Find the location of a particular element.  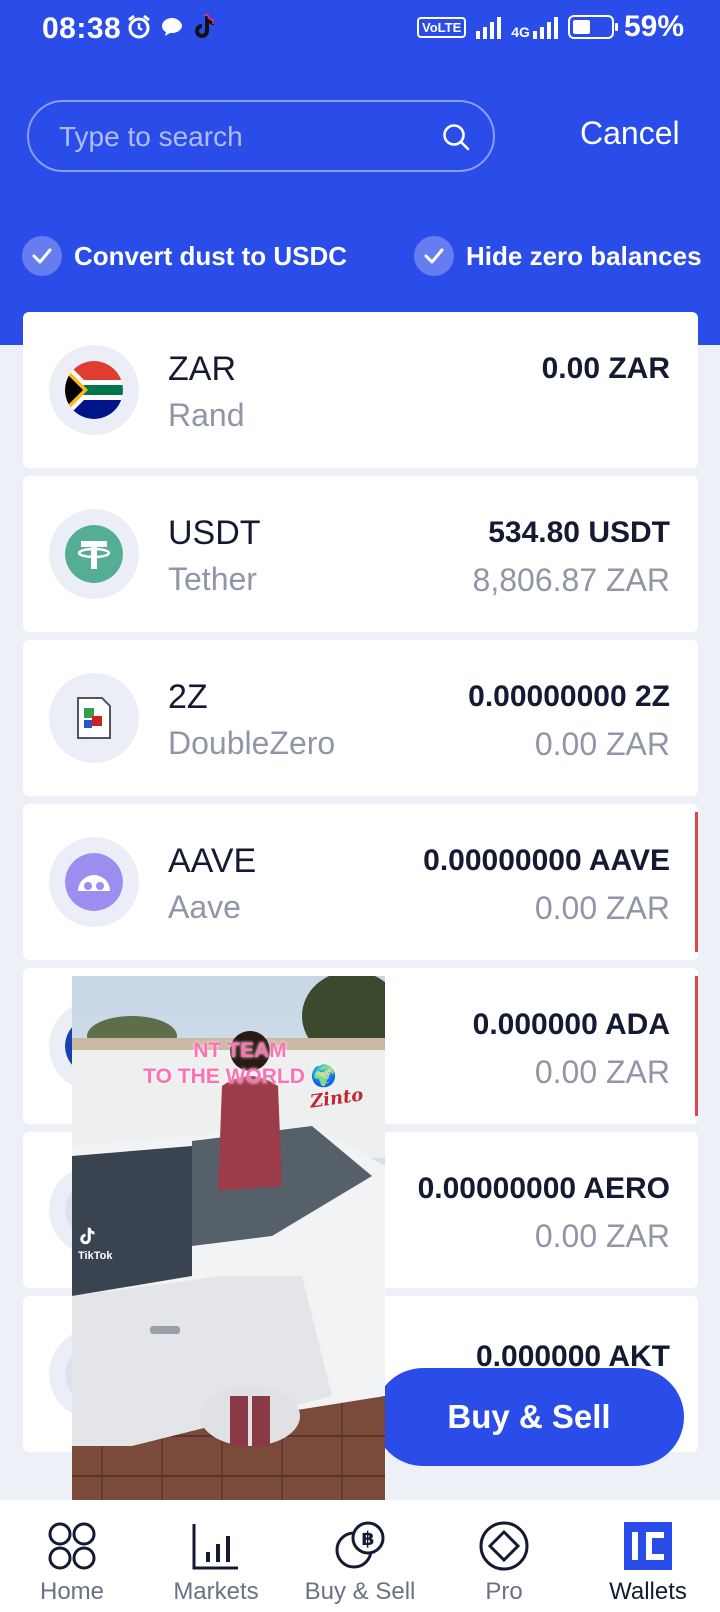

wallet-row-aave: AAVE Aave 0.00000000 AAVE 0.00 ZAR is located at coordinates (360, 882).